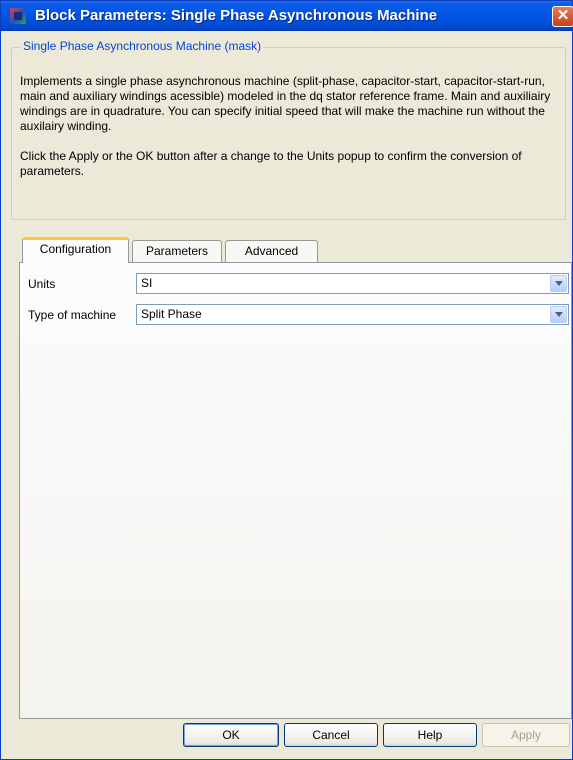  What do you see at coordinates (177, 251) in the screenshot?
I see `tab-parameters: Parameters` at bounding box center [177, 251].